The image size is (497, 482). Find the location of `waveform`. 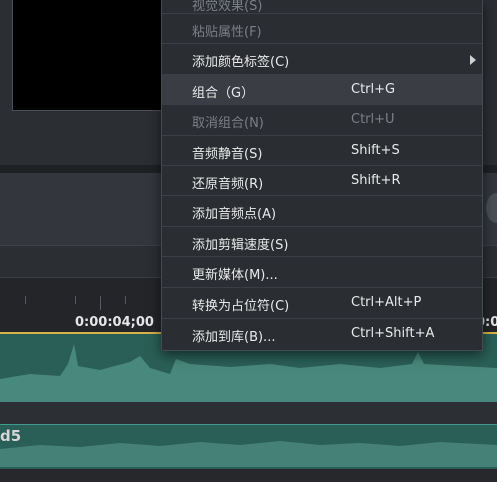

waveform is located at coordinates (248, 454).